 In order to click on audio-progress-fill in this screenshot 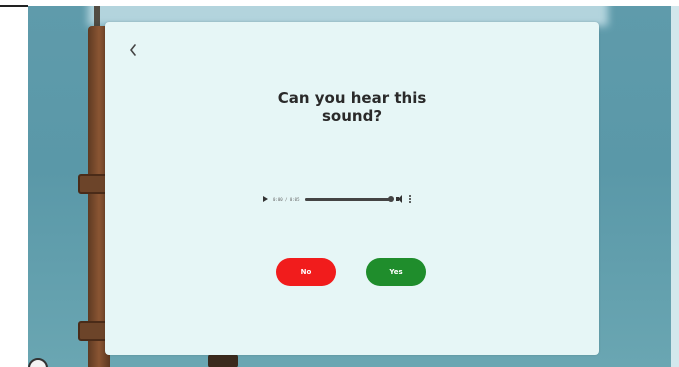, I will do `click(347, 199)`.